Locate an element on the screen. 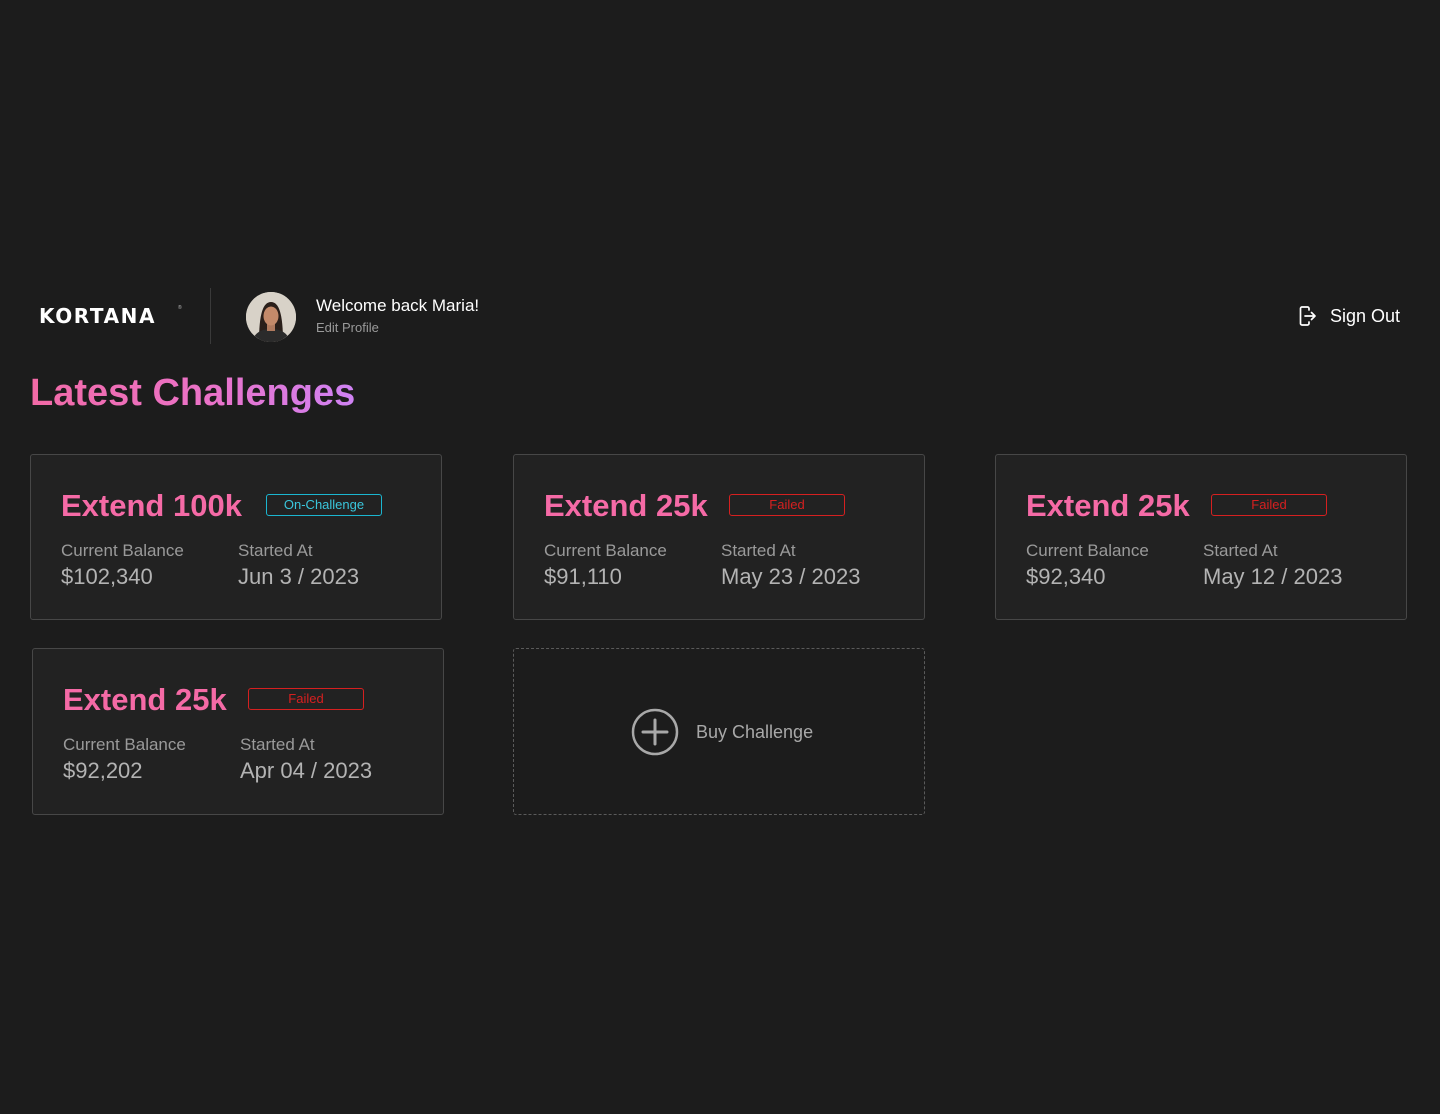 The height and width of the screenshot is (1114, 1440). plus-circle-icon is located at coordinates (655, 732).